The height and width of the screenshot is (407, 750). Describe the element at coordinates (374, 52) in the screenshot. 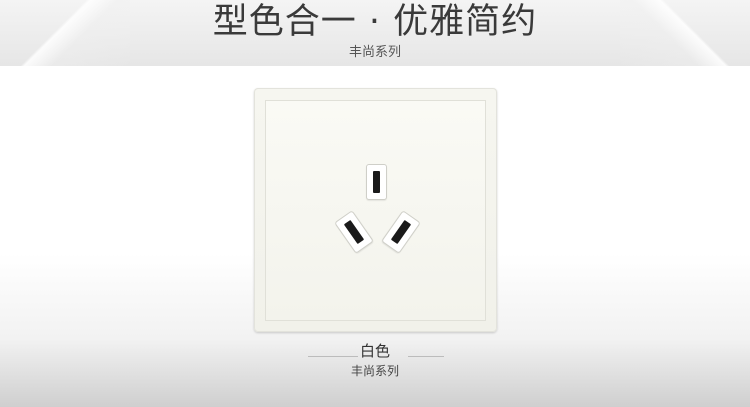

I see `page-subtitle: 丰尚系列` at that location.